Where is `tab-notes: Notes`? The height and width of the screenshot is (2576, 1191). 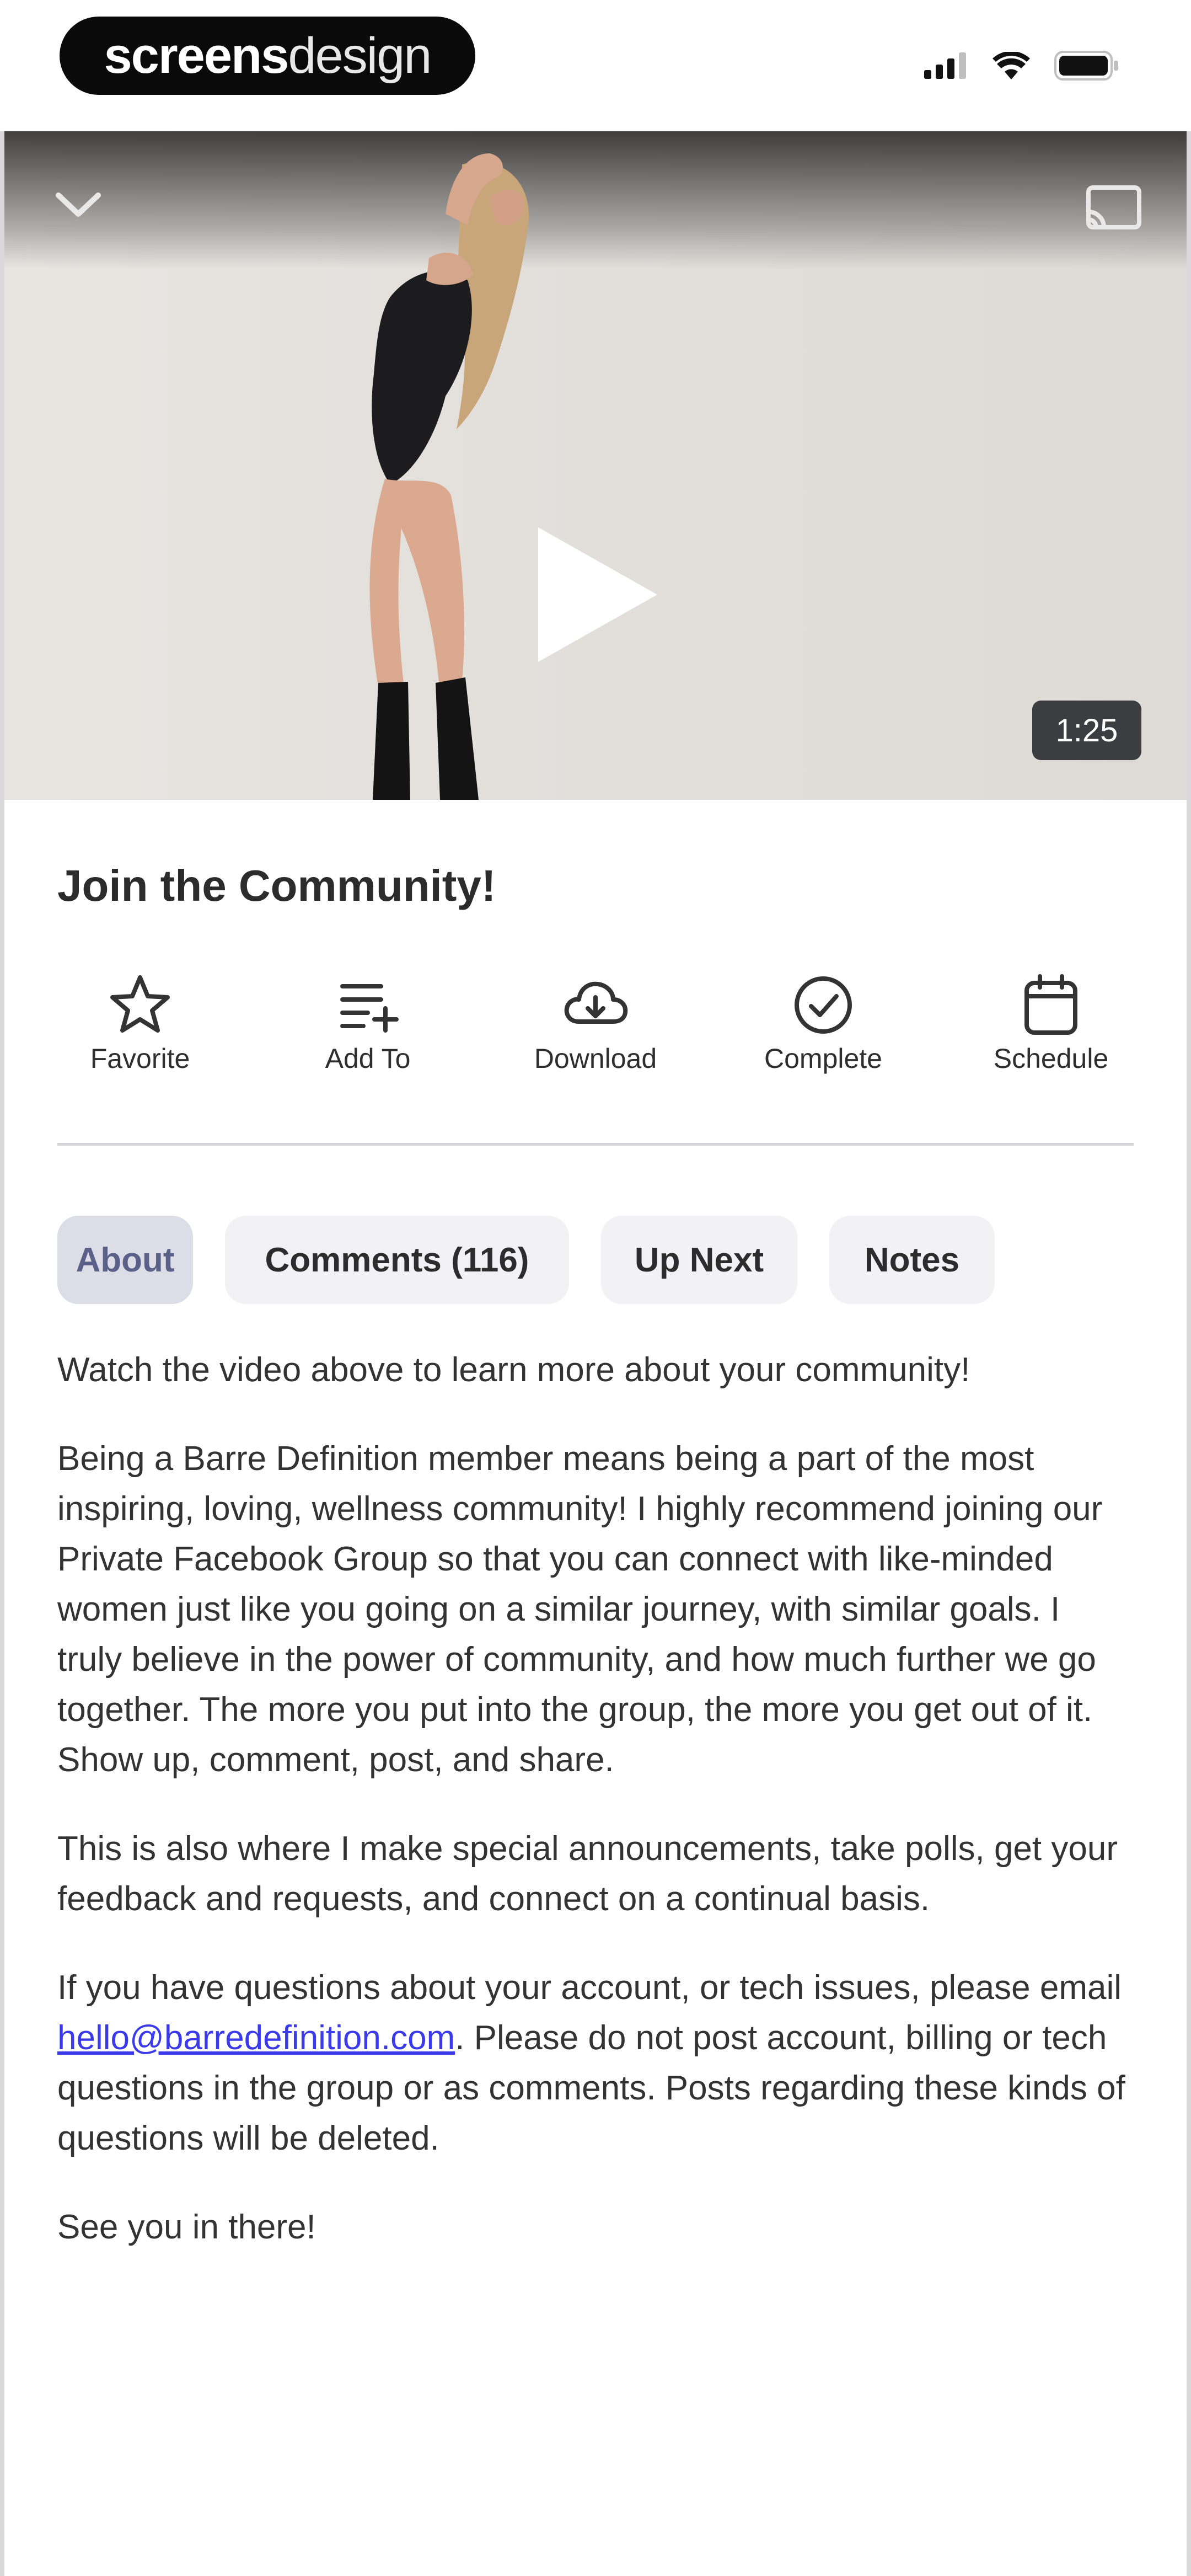 tab-notes: Notes is located at coordinates (912, 1260).